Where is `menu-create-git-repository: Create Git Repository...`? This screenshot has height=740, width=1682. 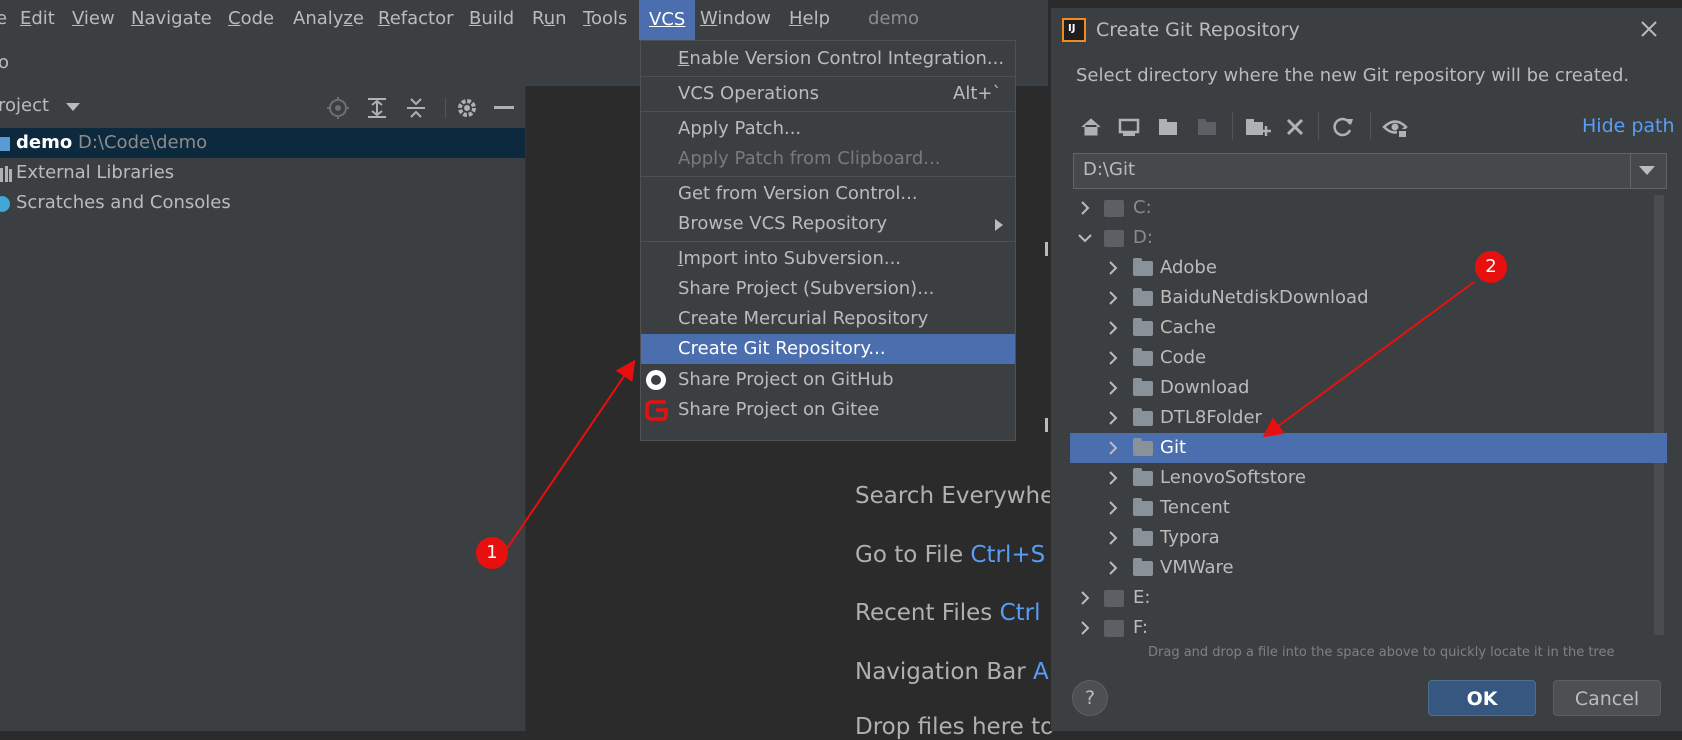 menu-create-git-repository: Create Git Repository... is located at coordinates (828, 349).